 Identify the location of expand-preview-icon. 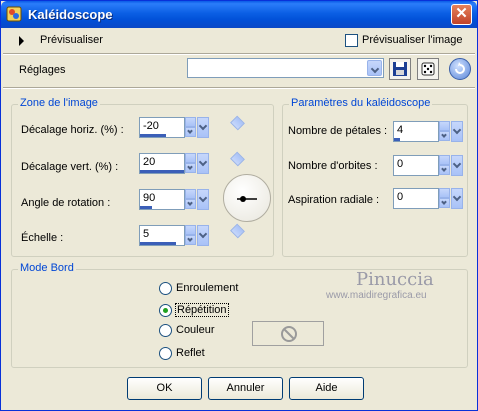
(21, 41).